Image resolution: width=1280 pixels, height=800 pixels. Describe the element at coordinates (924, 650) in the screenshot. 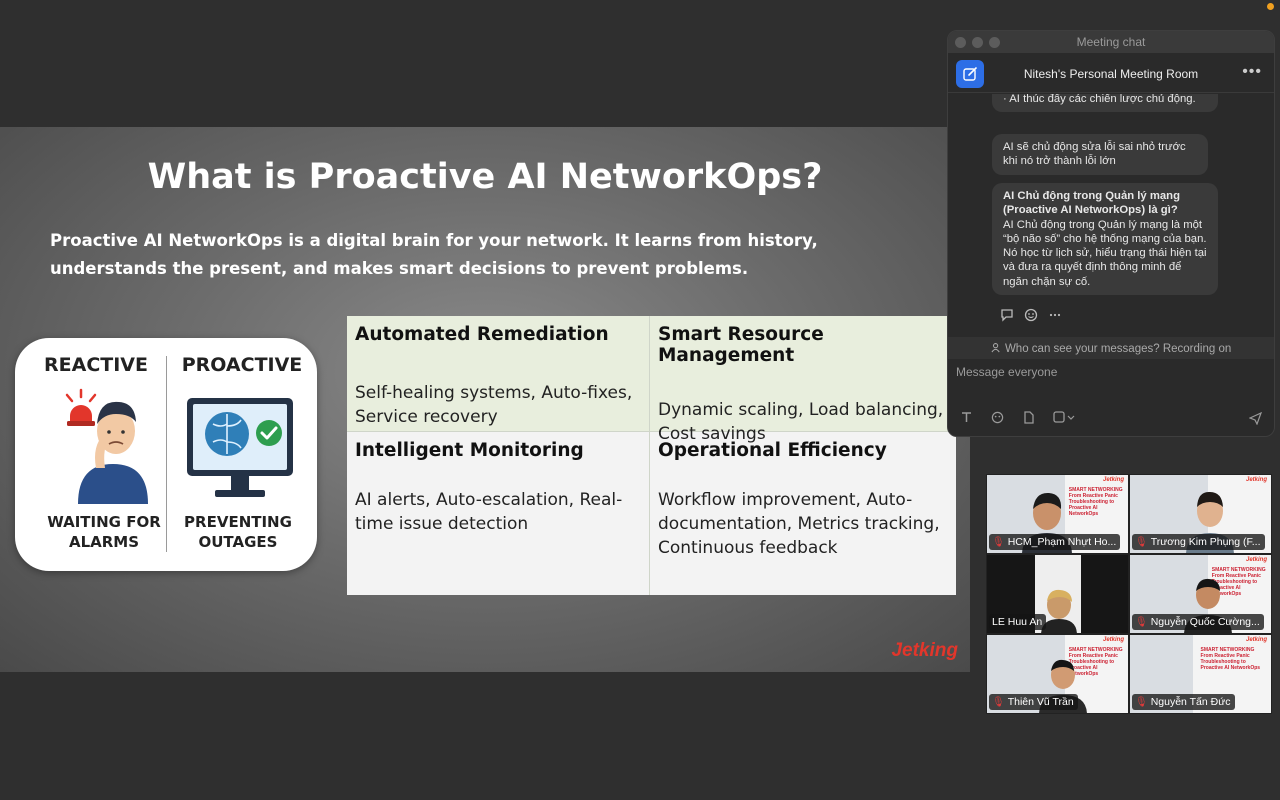

I see `jetking-logo: Jetking` at that location.